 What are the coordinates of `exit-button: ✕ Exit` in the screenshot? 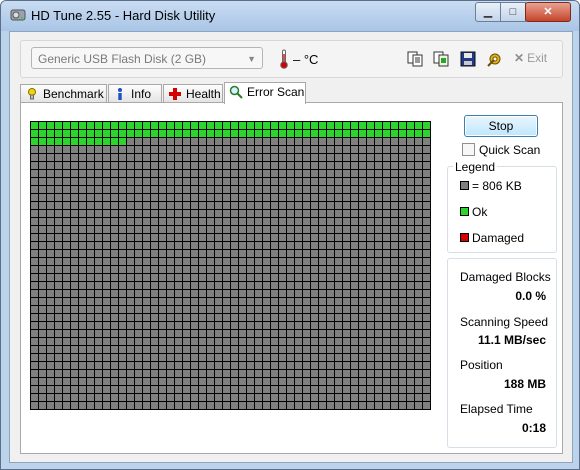 It's located at (530, 58).